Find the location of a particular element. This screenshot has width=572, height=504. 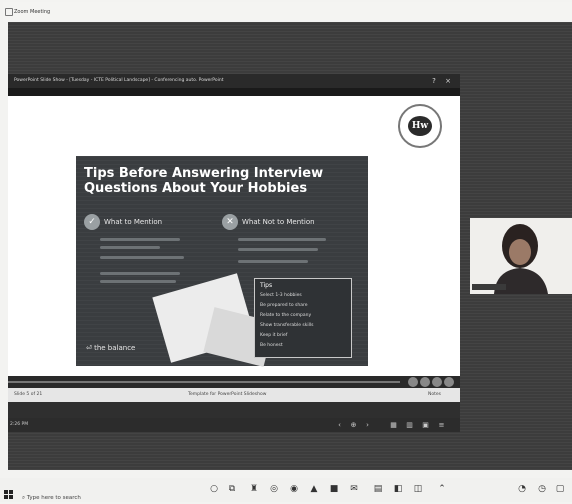

store-icon: ▲ is located at coordinates (314, 489).